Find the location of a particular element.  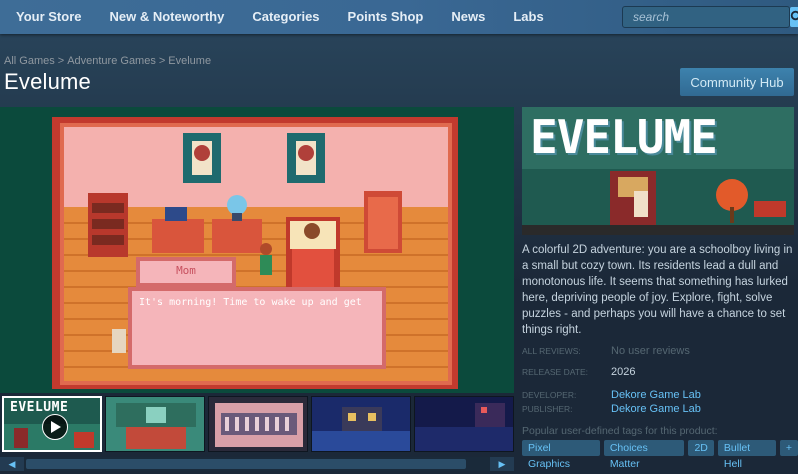

play-button is located at coordinates (55, 427).